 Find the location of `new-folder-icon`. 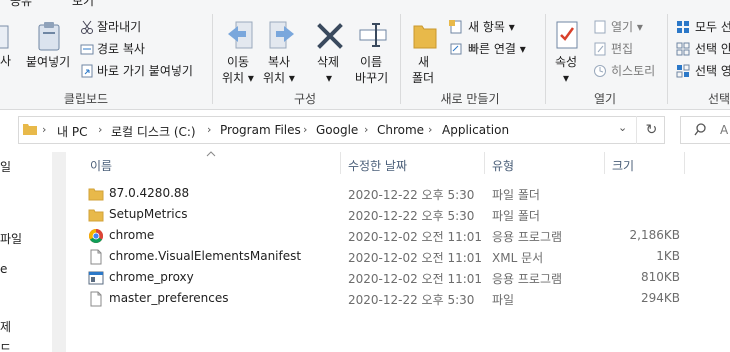

new-folder-icon is located at coordinates (425, 36).